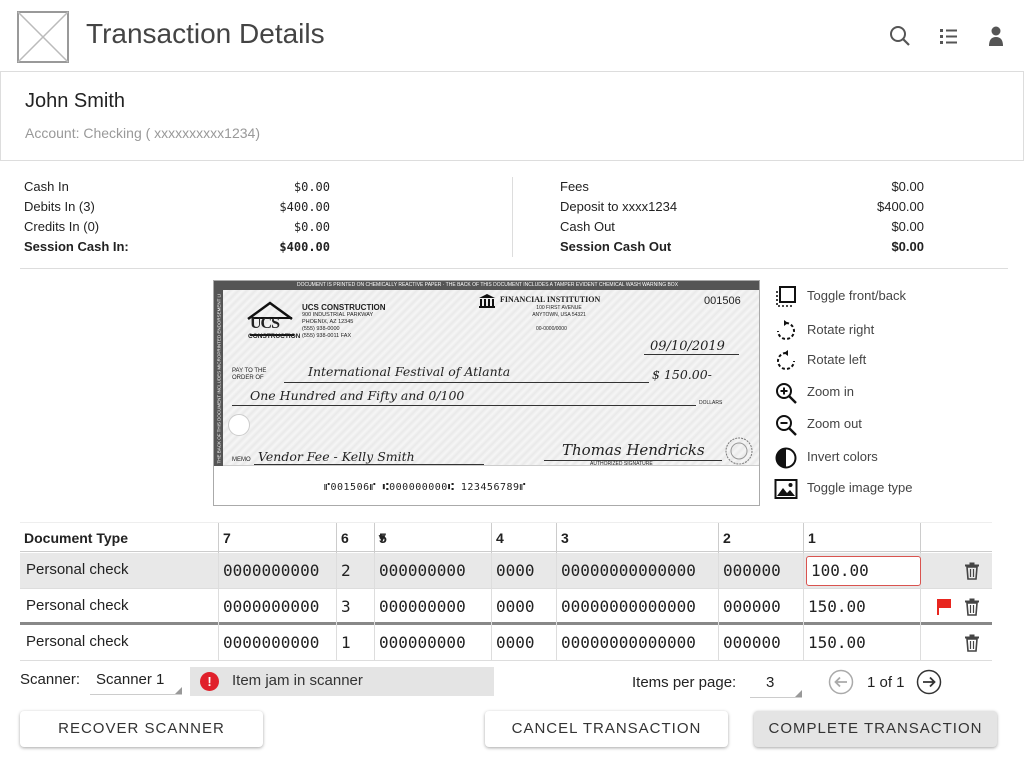  What do you see at coordinates (884, 424) in the screenshot?
I see `tool-zoom-out: Zoom out` at bounding box center [884, 424].